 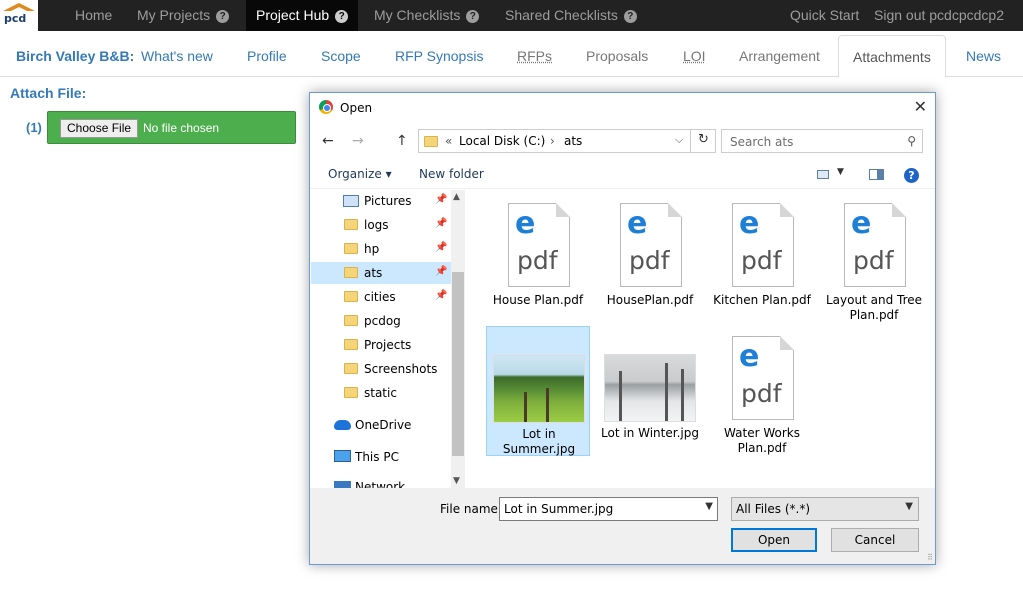 What do you see at coordinates (381, 321) in the screenshot?
I see `sidebar-item-pcdog: pcdog` at bounding box center [381, 321].